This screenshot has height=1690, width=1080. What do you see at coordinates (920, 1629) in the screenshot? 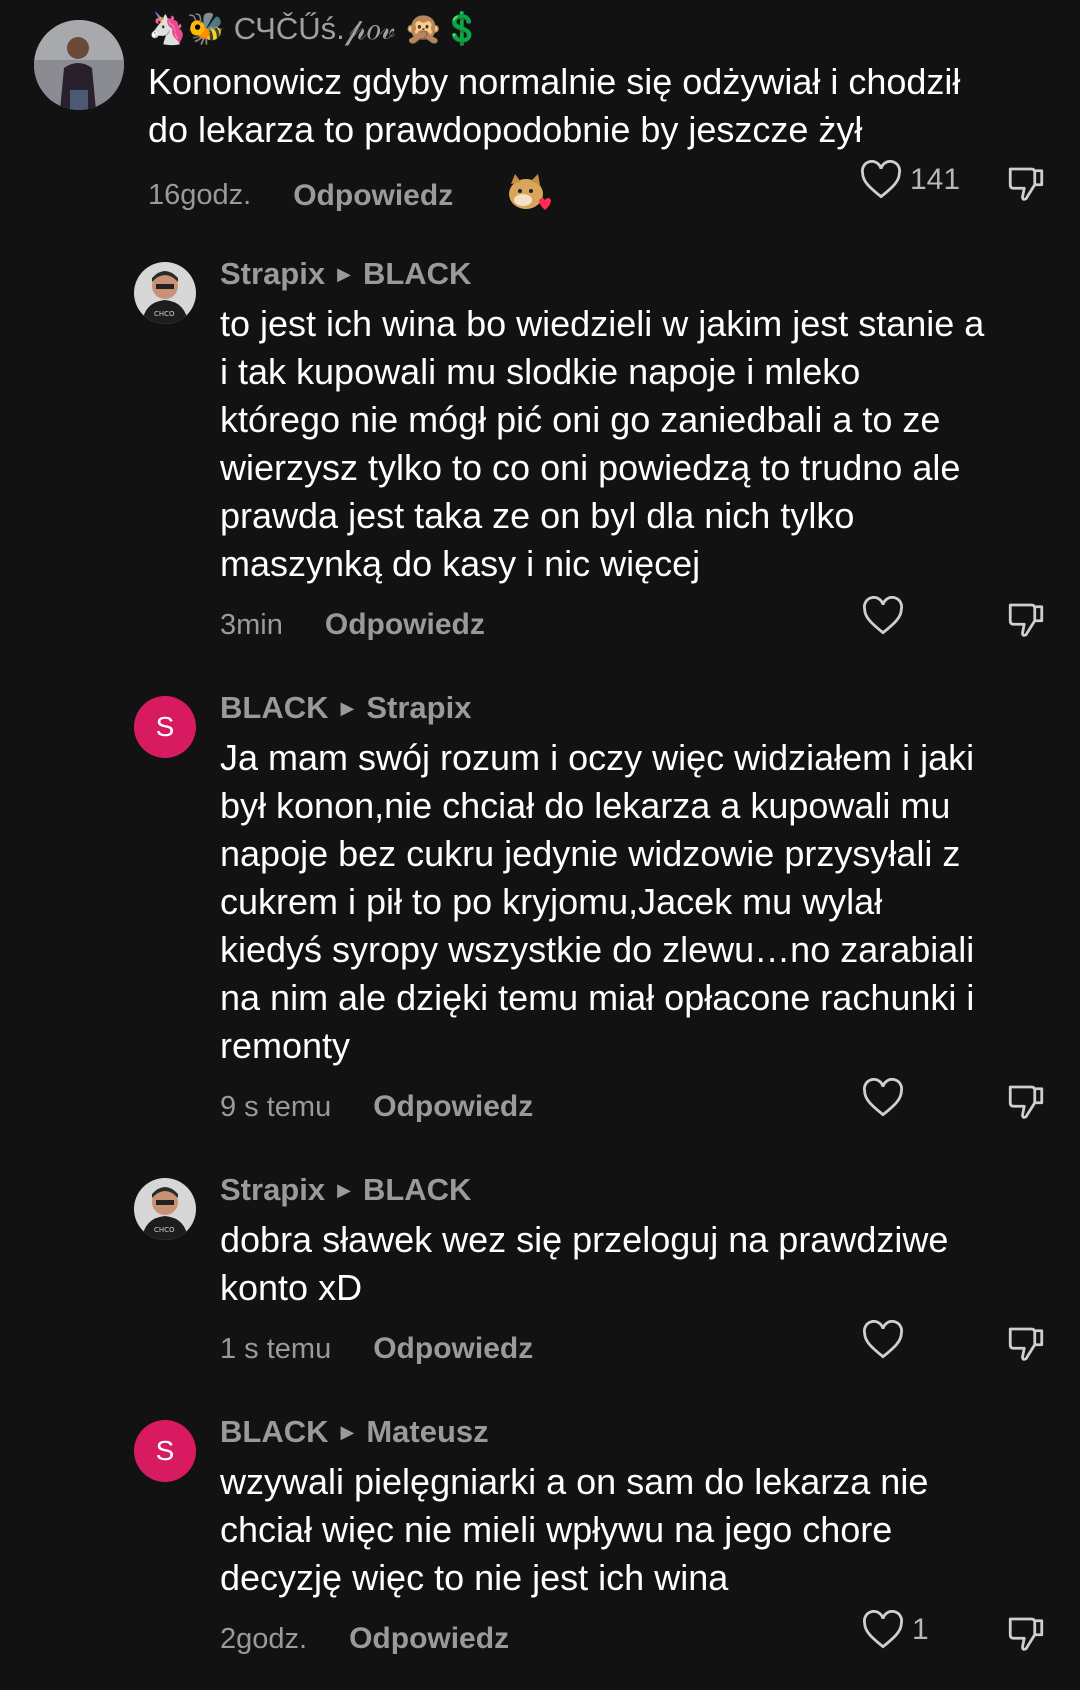
I see `like-count: 1` at bounding box center [920, 1629].